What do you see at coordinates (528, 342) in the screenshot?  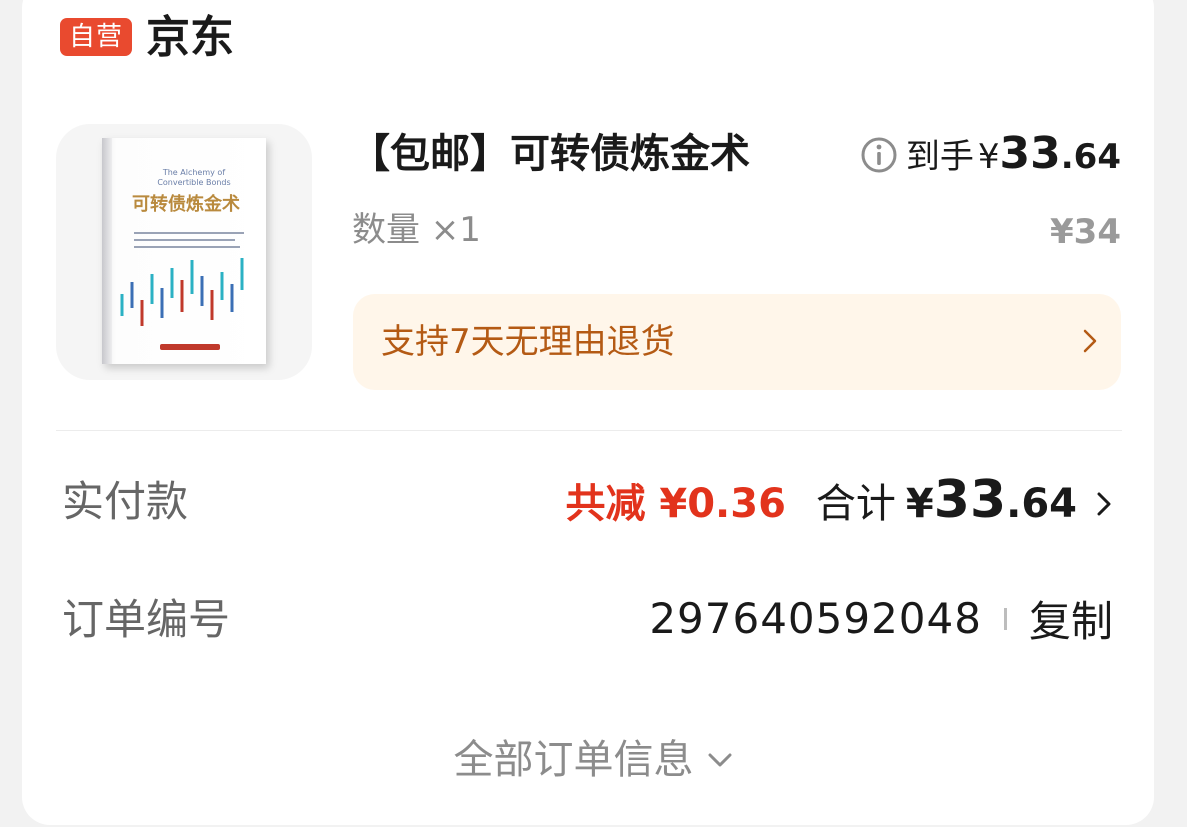 I see `return-policy-text: 支持7天无理由退货` at bounding box center [528, 342].